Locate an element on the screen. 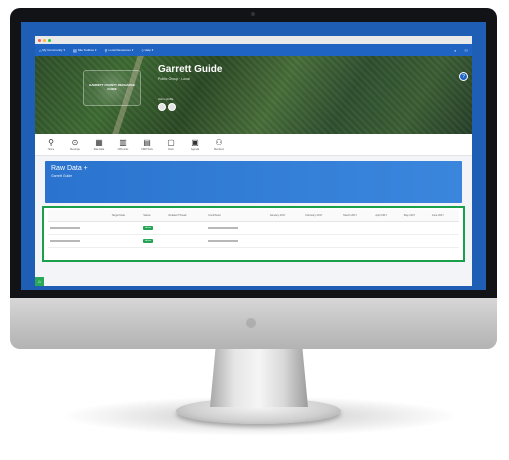 The height and width of the screenshot is (460, 509). meetings-icon: ⊙ is located at coordinates (75, 142).